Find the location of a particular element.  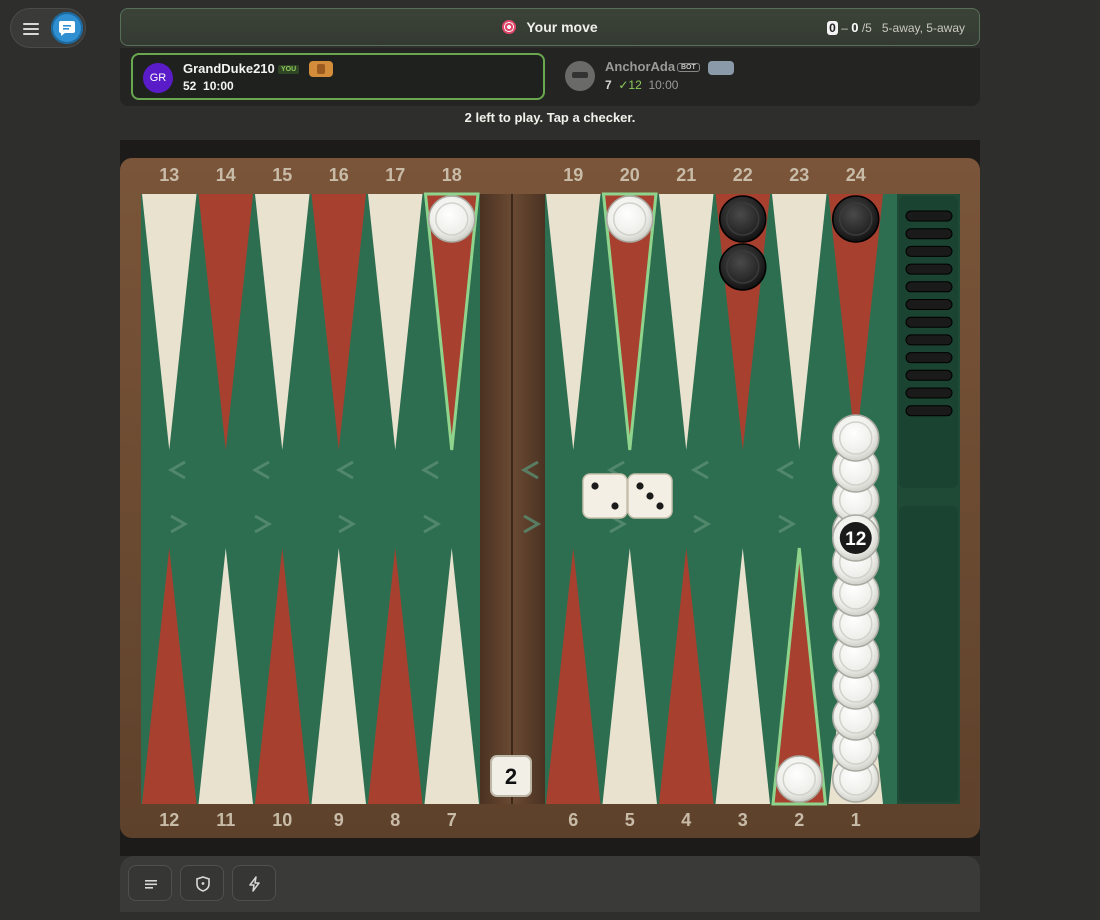

pip-count: 7 is located at coordinates (608, 85).